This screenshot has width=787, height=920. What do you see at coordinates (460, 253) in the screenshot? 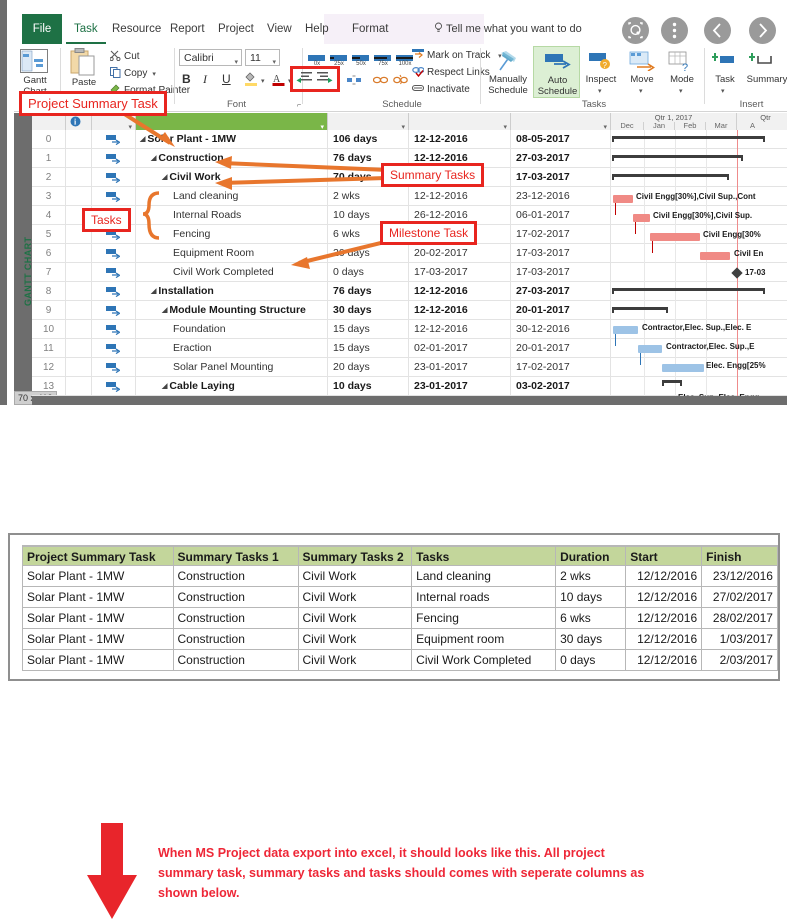
I see `task-start-cell: 20-02-2017` at bounding box center [460, 253].